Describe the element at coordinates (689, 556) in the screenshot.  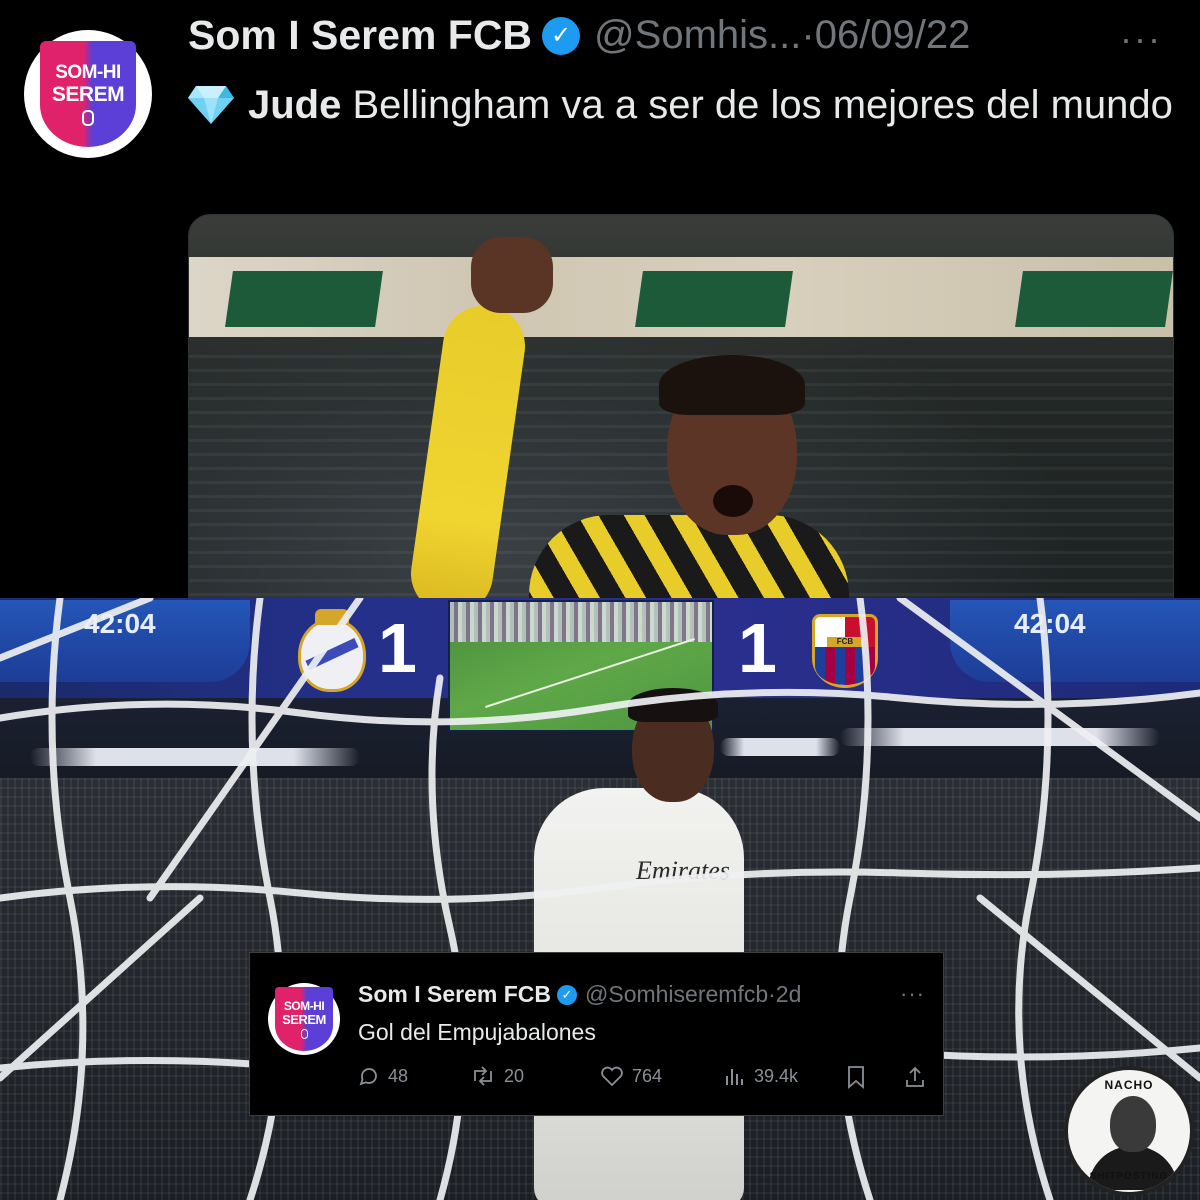
I see `player-yellow-kit` at that location.